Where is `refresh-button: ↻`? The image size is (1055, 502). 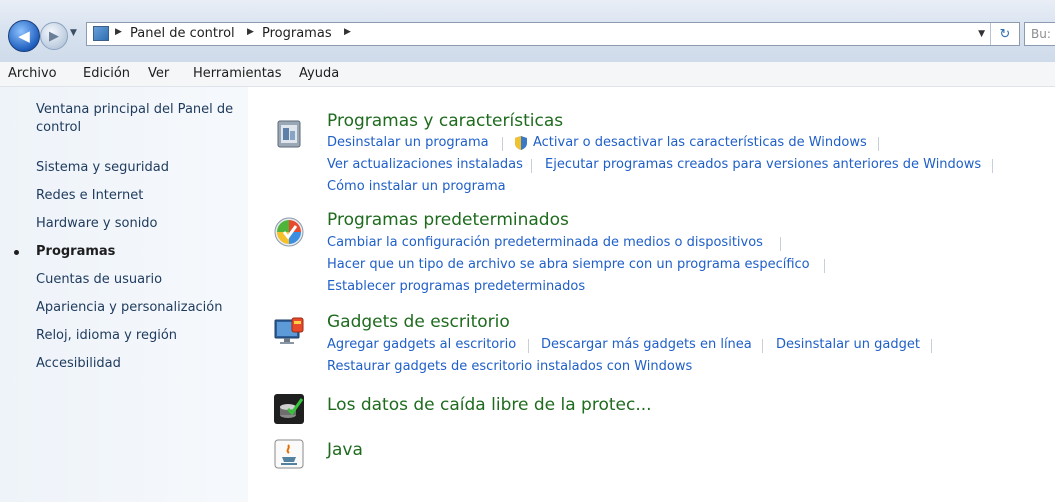
refresh-button: ↻ is located at coordinates (1004, 34).